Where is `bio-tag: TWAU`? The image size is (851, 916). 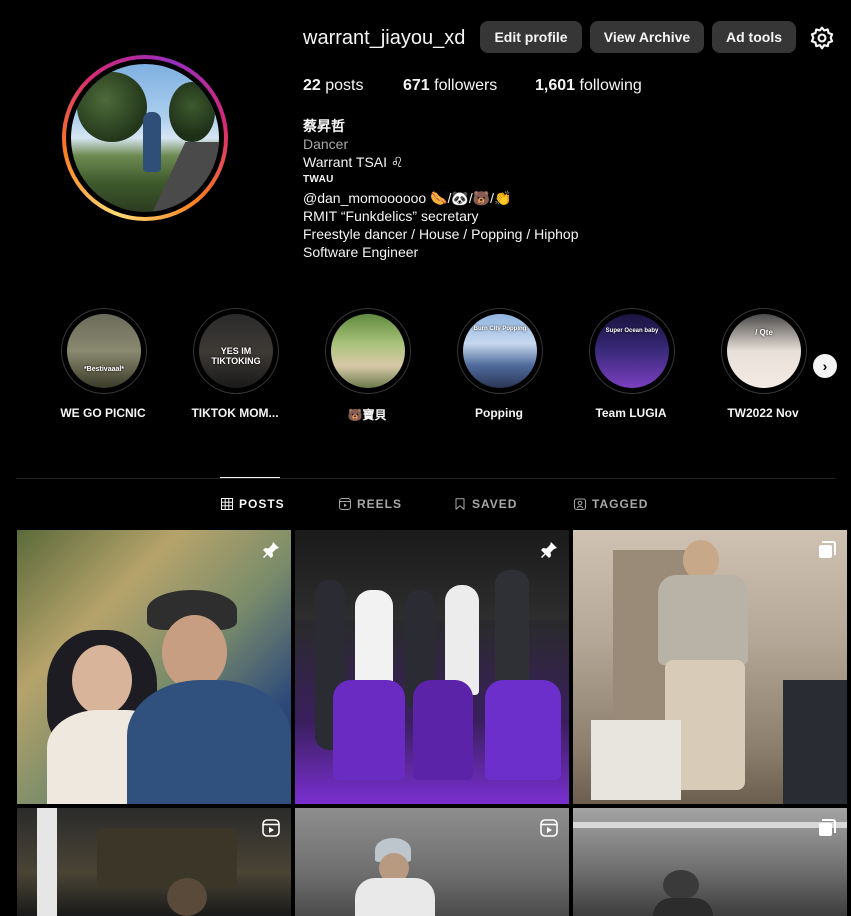
bio-tag: TWAU is located at coordinates (318, 179).